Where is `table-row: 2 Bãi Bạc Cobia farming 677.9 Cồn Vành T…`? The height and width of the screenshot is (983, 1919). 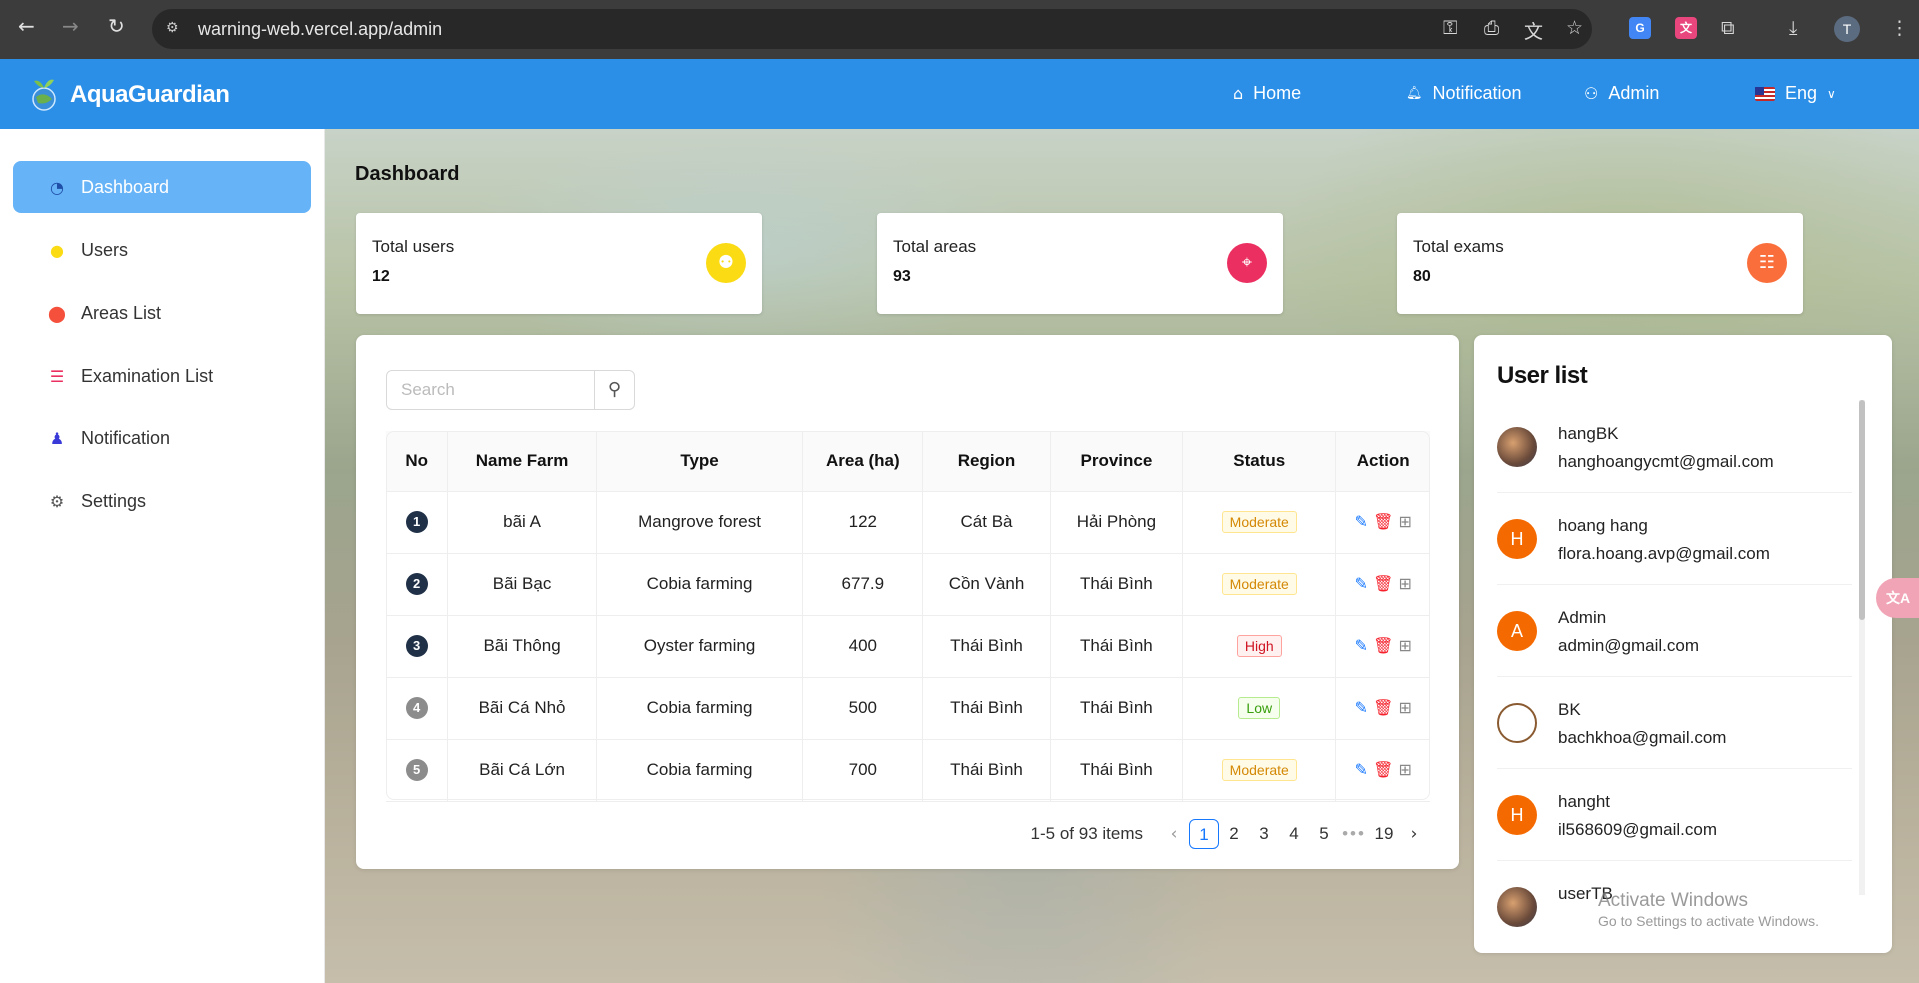
table-row: 2 Bãi Bạc Cobia farming 677.9 Cồn Vành T… is located at coordinates (908, 584).